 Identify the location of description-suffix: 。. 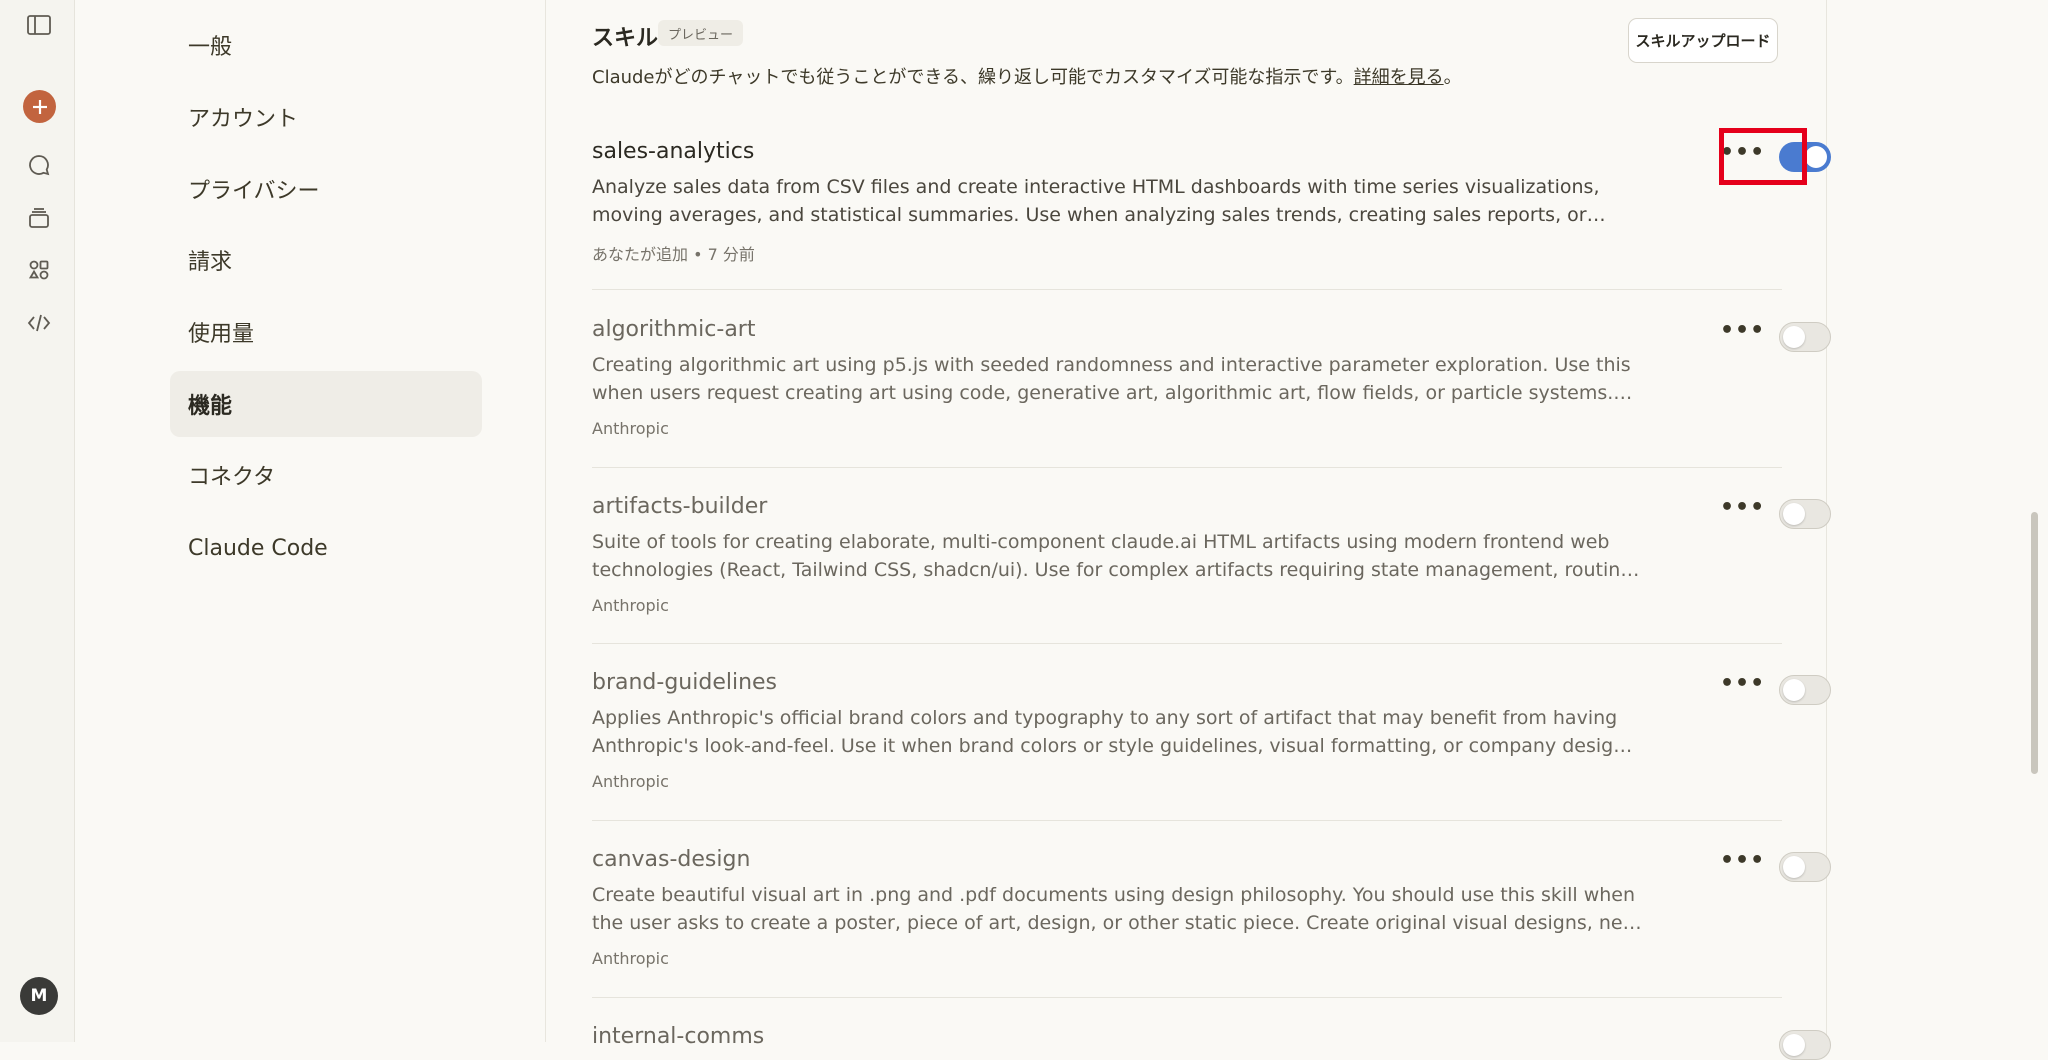
(1452, 77).